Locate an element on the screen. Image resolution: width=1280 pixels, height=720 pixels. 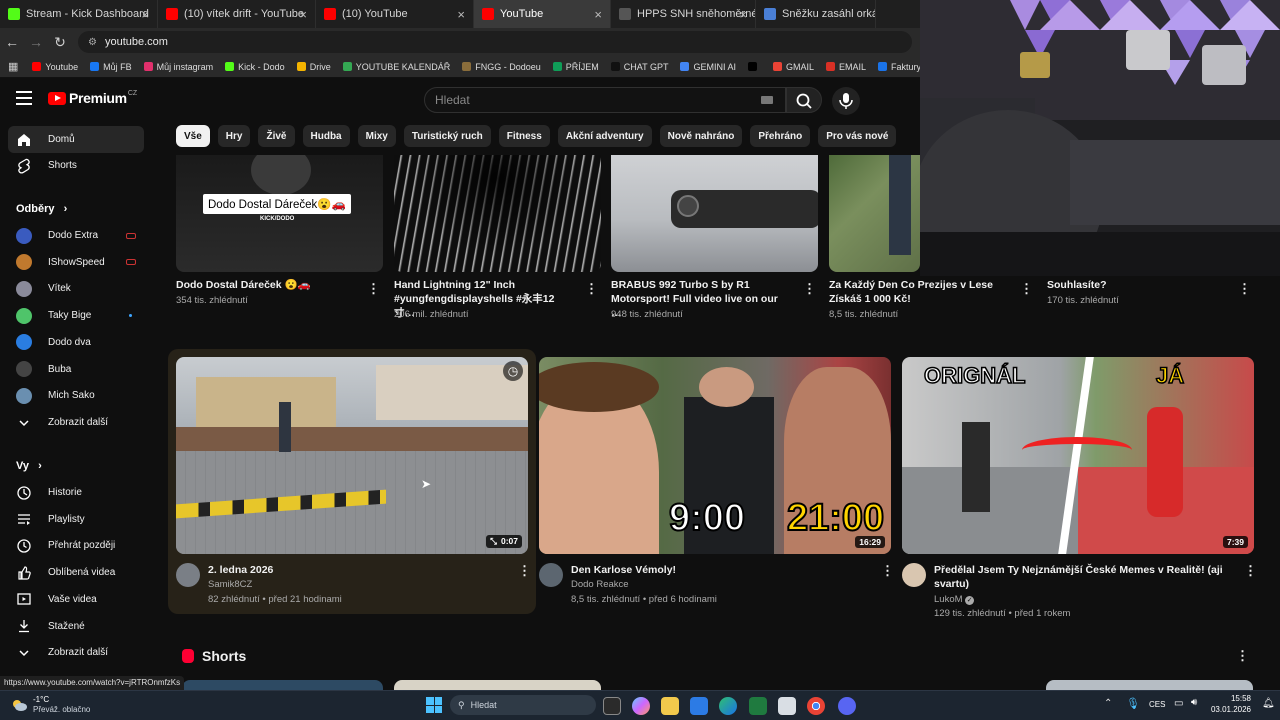
weather-icon is located at coordinates (19, 705).